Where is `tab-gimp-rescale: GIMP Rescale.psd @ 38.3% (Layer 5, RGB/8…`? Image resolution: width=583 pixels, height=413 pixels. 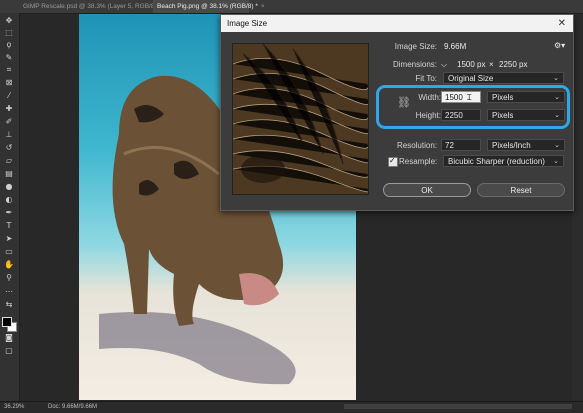
tab-gimp-rescale: GIMP Rescale.psd @ 38.3% (Layer 5, RGB/8… is located at coordinates (93, 6).